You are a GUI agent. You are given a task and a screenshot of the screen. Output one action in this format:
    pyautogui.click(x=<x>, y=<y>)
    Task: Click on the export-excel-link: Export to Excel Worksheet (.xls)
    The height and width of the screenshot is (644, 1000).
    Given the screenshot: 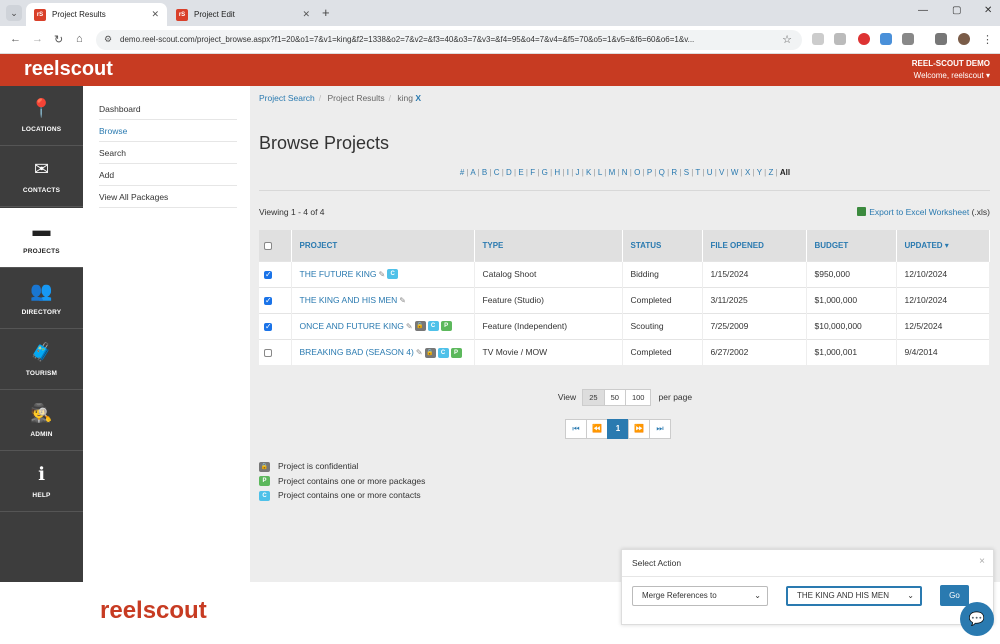 What is the action you would take?
    pyautogui.click(x=923, y=212)
    